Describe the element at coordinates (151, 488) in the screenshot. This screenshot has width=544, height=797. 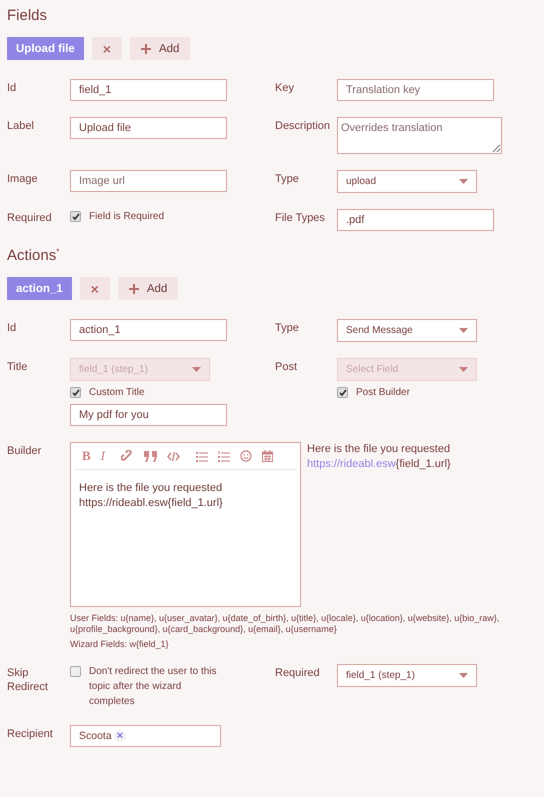
I see `editor-text: Here is the file you requested` at that location.